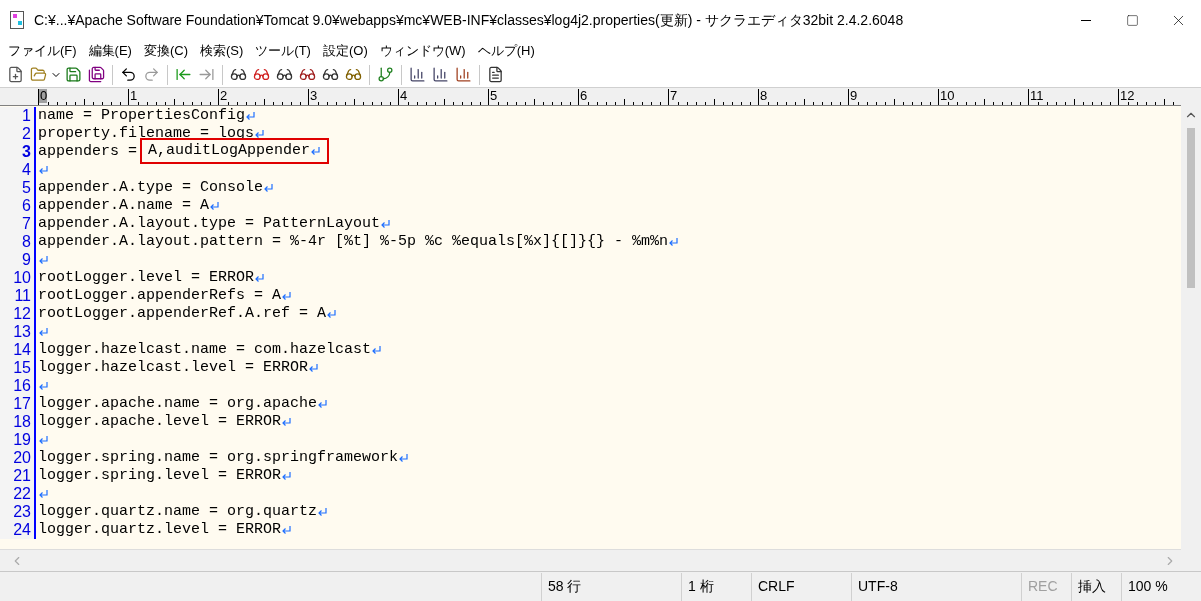  What do you see at coordinates (17, 350) in the screenshot?
I see `line-number: 14` at bounding box center [17, 350].